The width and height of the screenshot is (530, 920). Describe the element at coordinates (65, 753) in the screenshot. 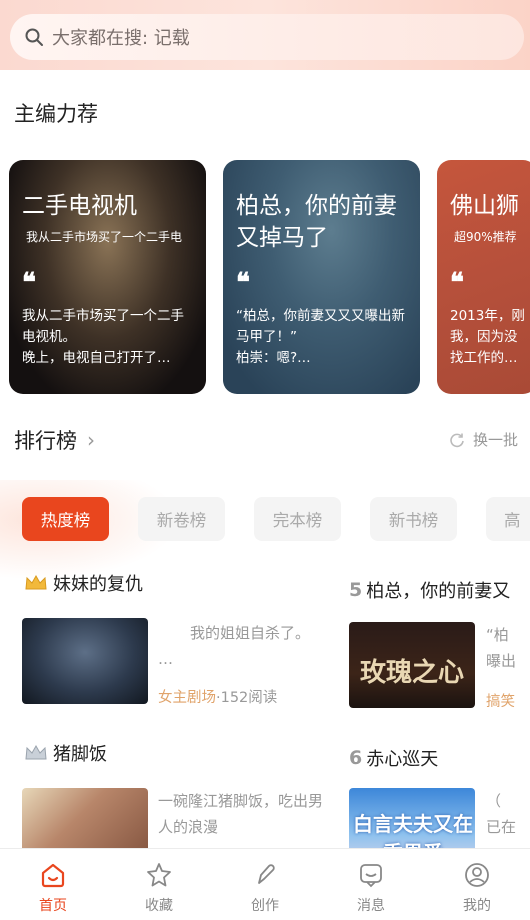

I see `list-item-title: 猪脚饭` at that location.